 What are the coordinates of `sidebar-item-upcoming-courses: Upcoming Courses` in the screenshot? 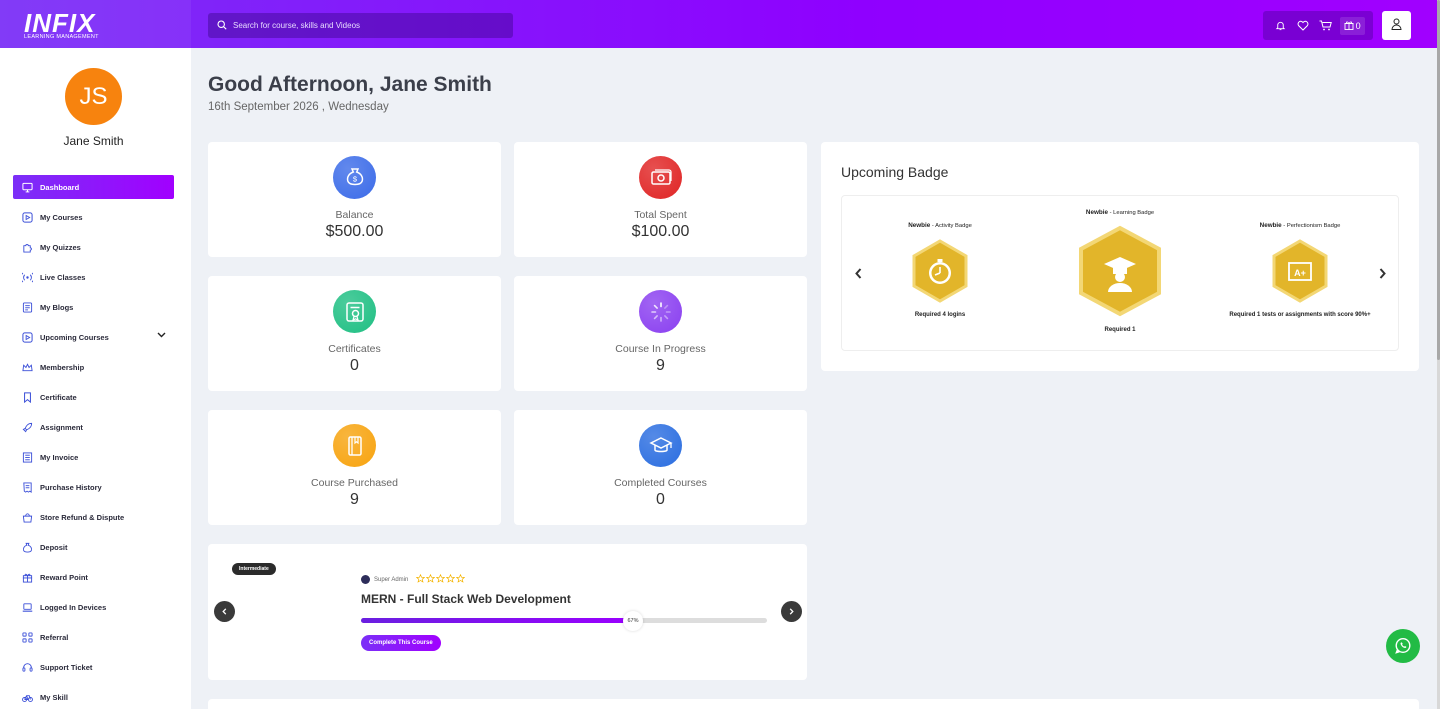 It's located at (93, 337).